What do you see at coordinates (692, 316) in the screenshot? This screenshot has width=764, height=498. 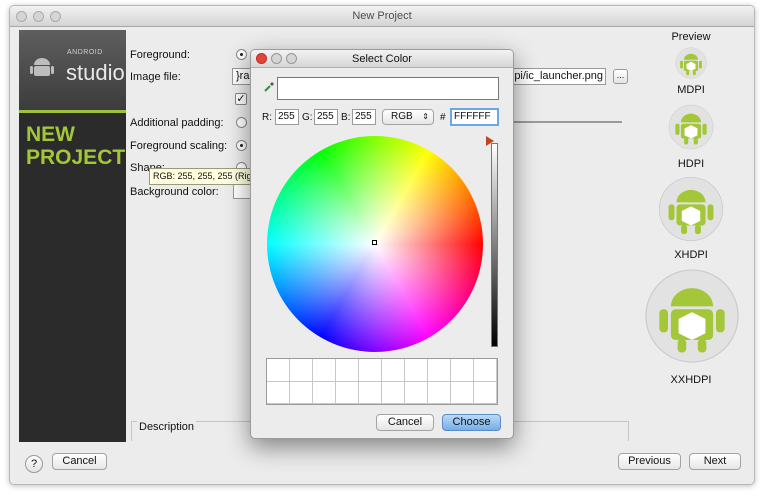 I see `xxhdpi-icon-preview` at bounding box center [692, 316].